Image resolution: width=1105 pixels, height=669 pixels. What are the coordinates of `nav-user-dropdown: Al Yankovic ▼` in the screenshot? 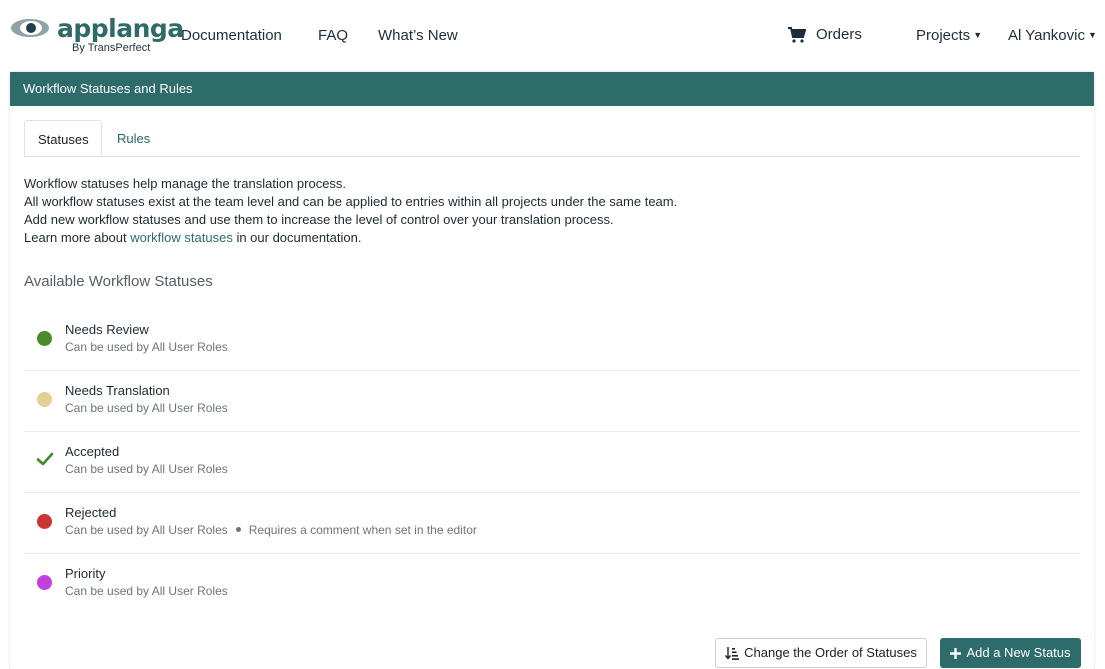 It's located at (1052, 35).